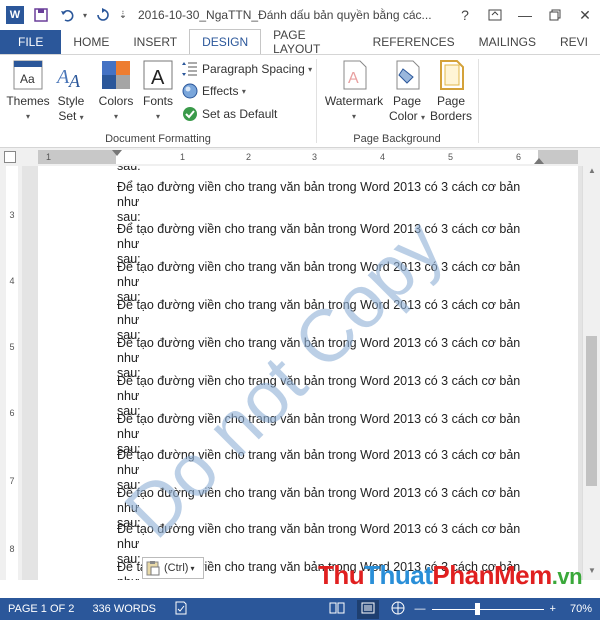 This screenshot has width=600, height=620. What do you see at coordinates (574, 42) in the screenshot?
I see `tab-review: REVI` at bounding box center [574, 42].